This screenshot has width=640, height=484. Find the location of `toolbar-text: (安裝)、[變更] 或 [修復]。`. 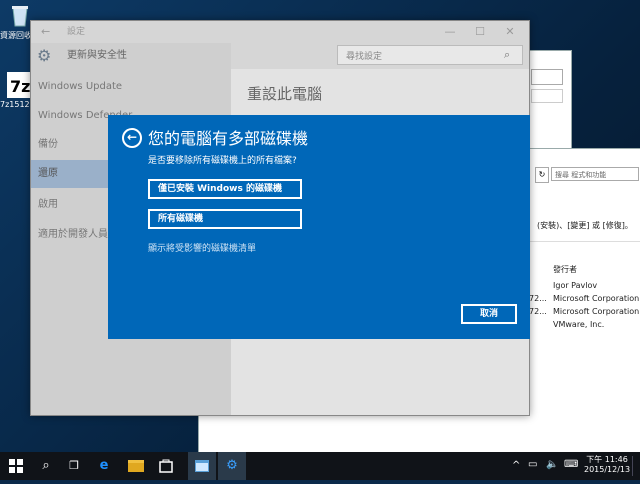

toolbar-text: (安裝)、[變更] 或 [修復]。 is located at coordinates (585, 225).